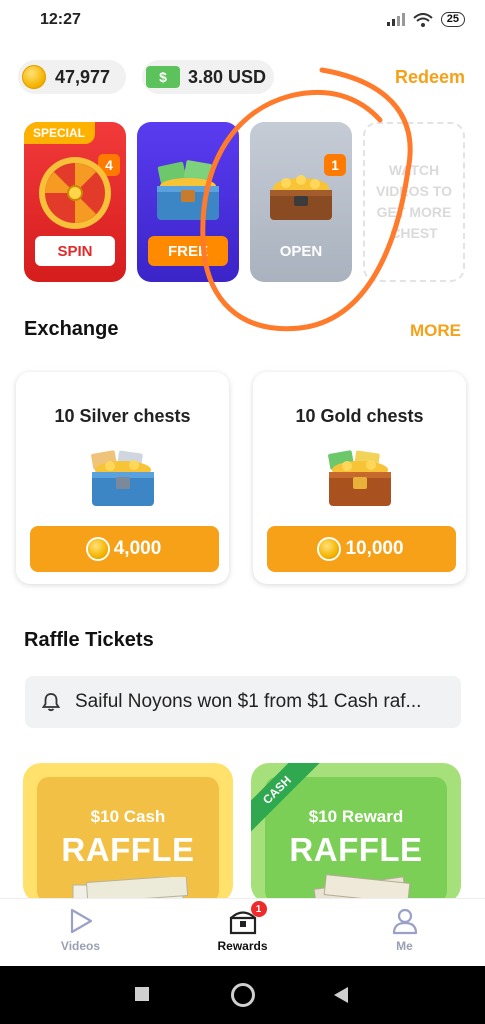 The height and width of the screenshot is (1024, 485). I want to click on raffle-card-cash: $10 Cash RAFFLE, so click(128, 833).